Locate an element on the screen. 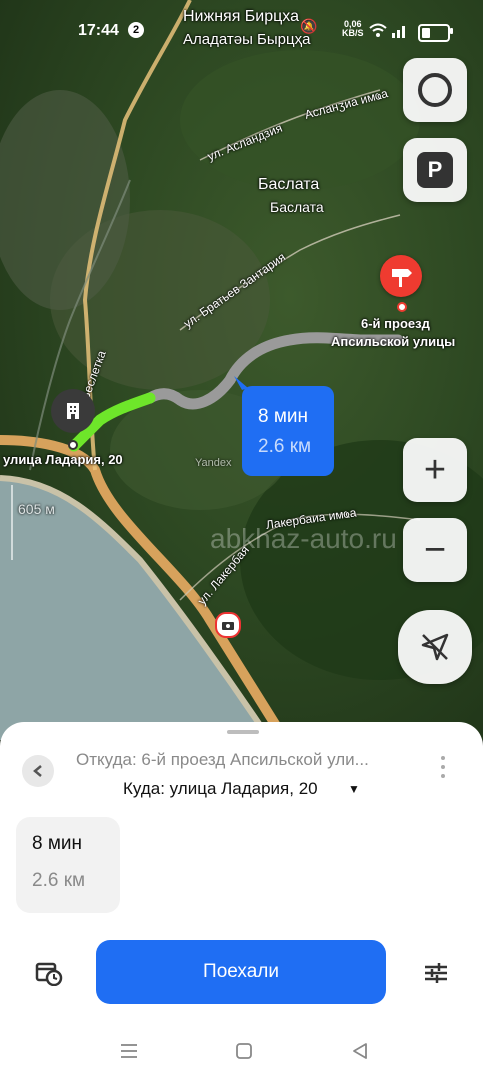 This screenshot has width=483, height=1080. parking-button: P is located at coordinates (435, 170).